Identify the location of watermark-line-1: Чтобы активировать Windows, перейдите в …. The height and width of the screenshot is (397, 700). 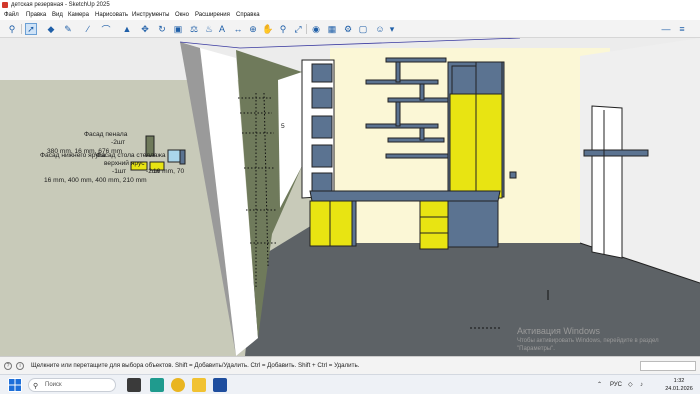
(588, 341).